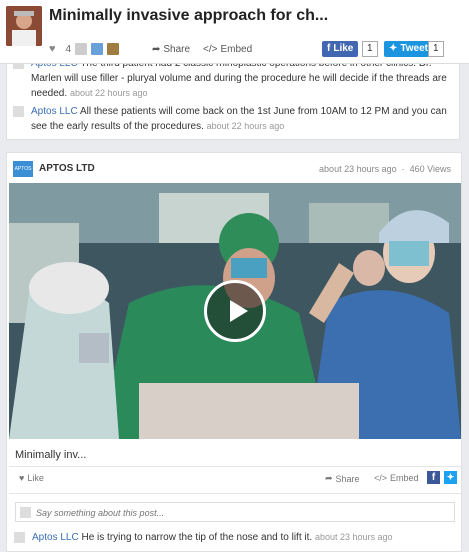 The image size is (469, 552). Describe the element at coordinates (436, 49) in the screenshot. I see `tweet-count: 1` at that location.